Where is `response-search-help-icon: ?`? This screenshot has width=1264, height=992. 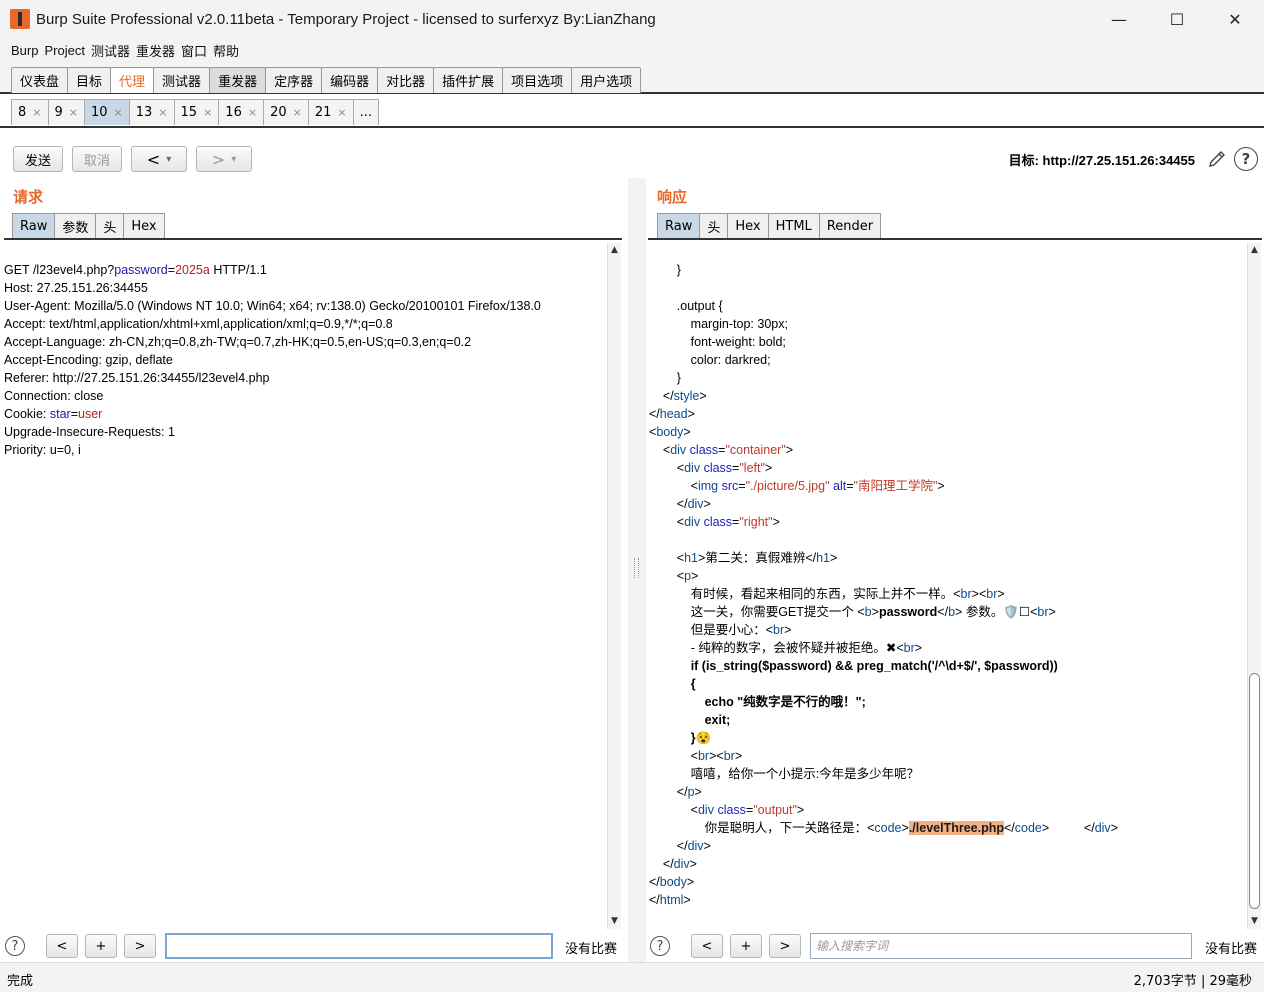 response-search-help-icon: ? is located at coordinates (660, 946).